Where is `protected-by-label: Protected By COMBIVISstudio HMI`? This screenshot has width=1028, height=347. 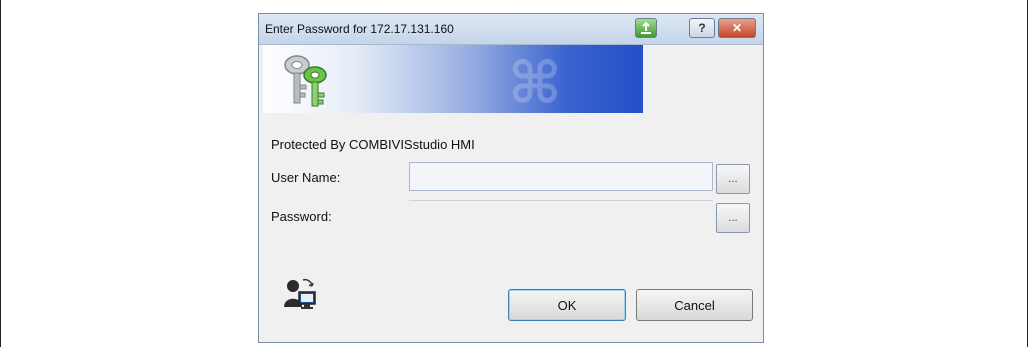 protected-by-label: Protected By COMBIVISstudio HMI is located at coordinates (373, 144).